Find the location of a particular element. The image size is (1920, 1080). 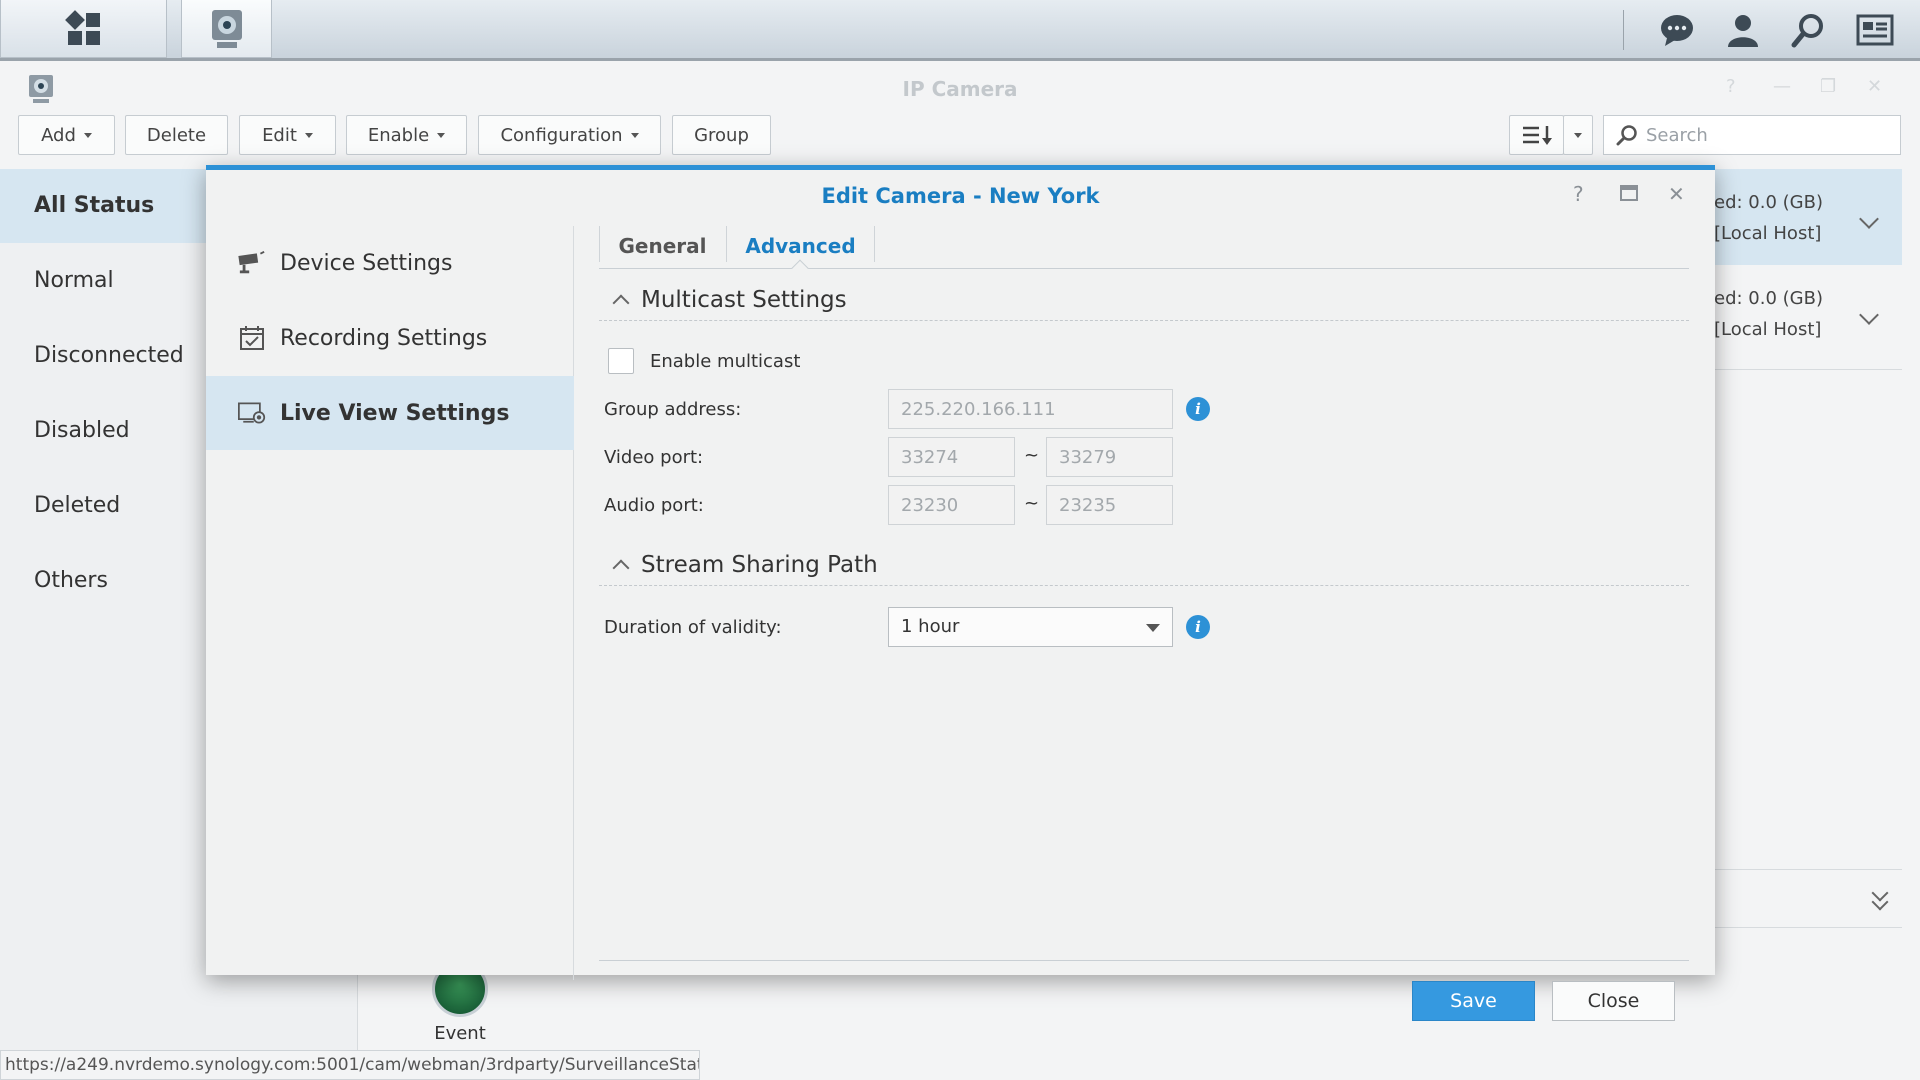

user-icon is located at coordinates (1743, 31).